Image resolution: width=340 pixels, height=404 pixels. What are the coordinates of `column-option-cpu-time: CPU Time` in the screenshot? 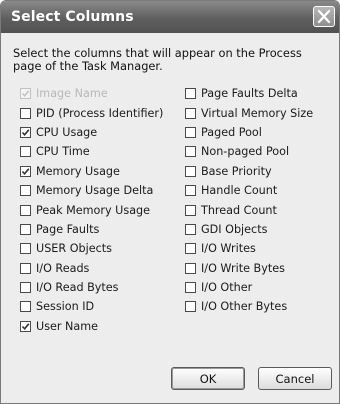 It's located at (91, 151).